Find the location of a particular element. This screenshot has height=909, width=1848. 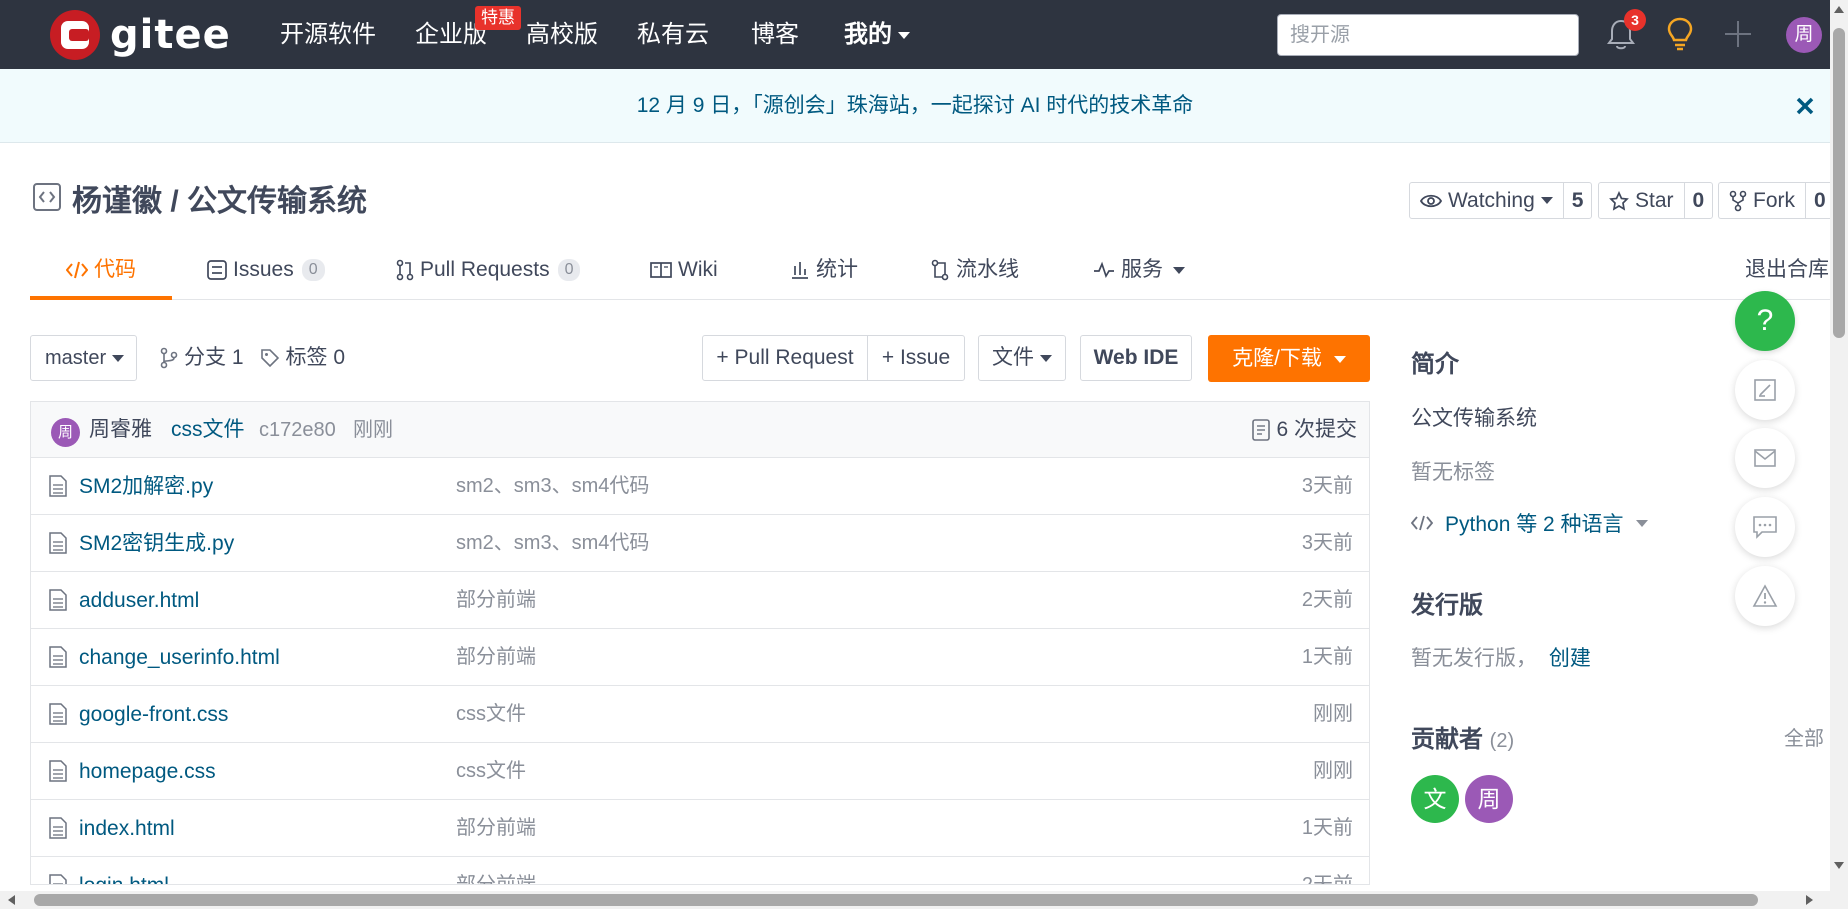

tags-link: 标签 0 is located at coordinates (316, 358).